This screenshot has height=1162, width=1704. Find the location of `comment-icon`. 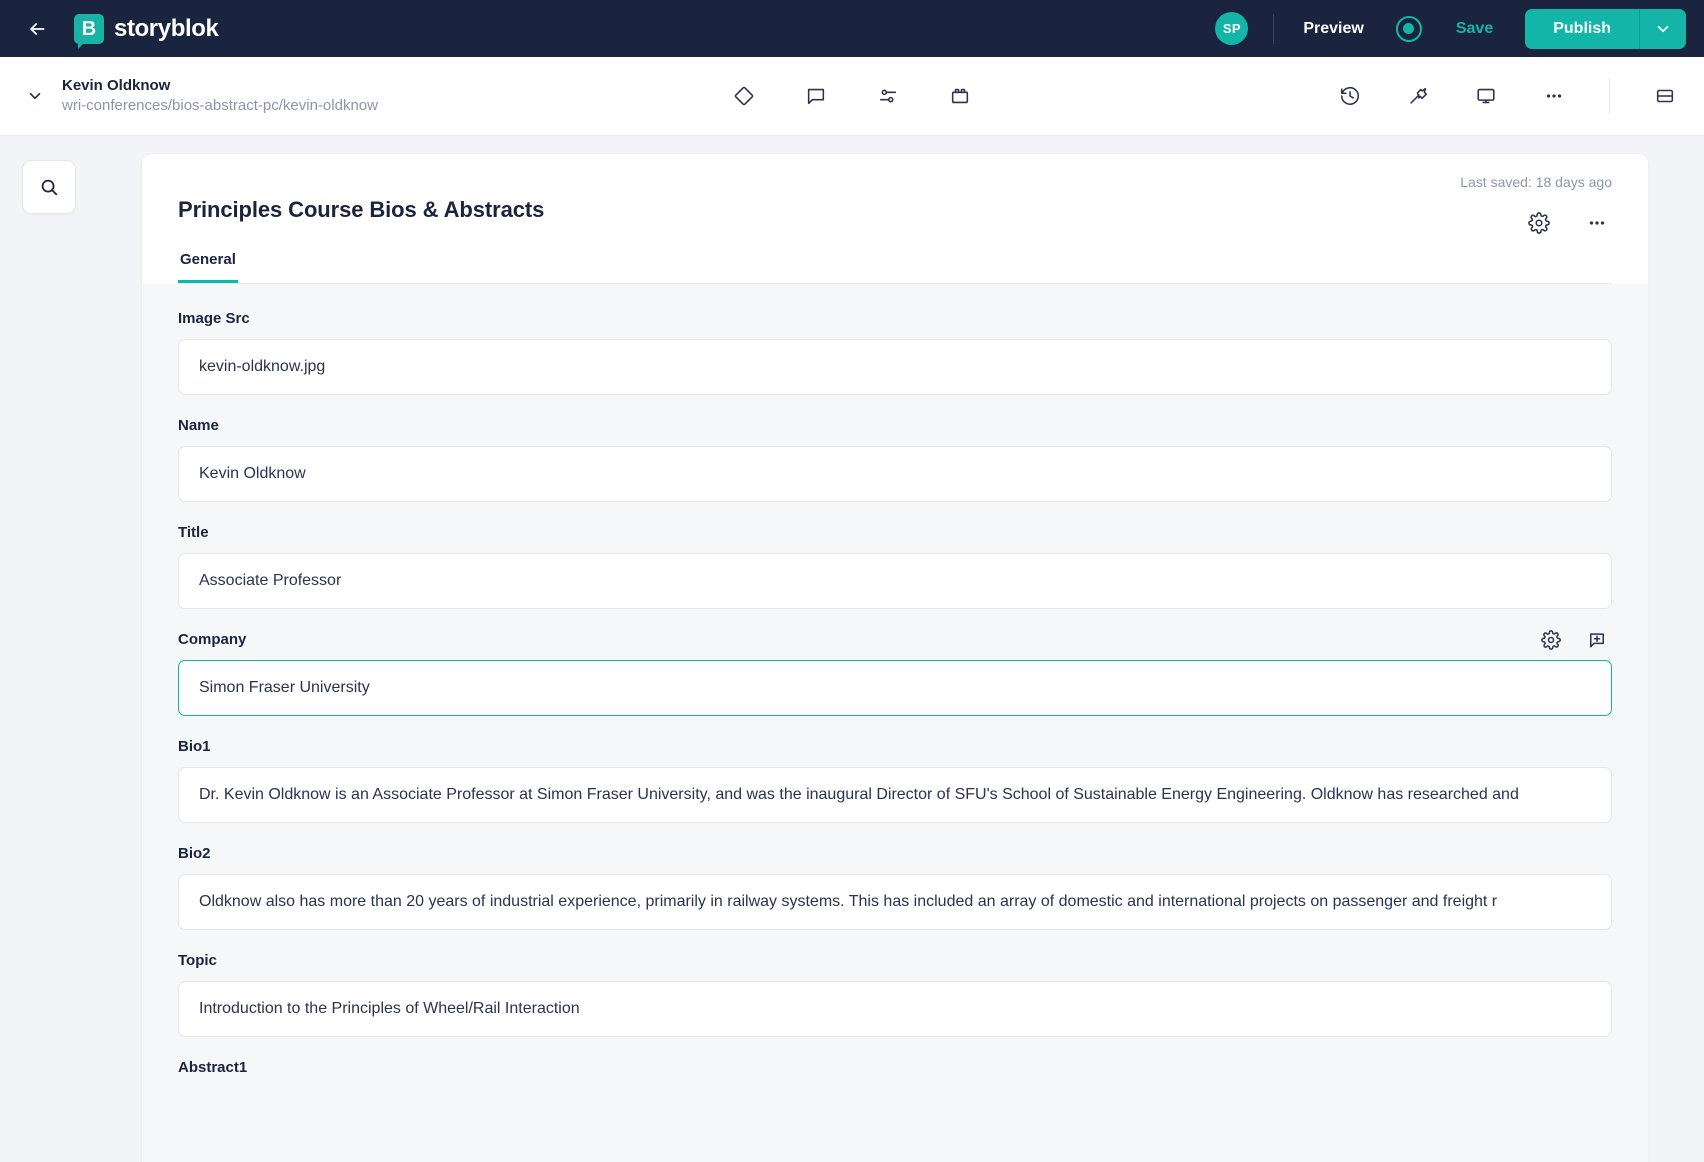

comment-icon is located at coordinates (816, 96).